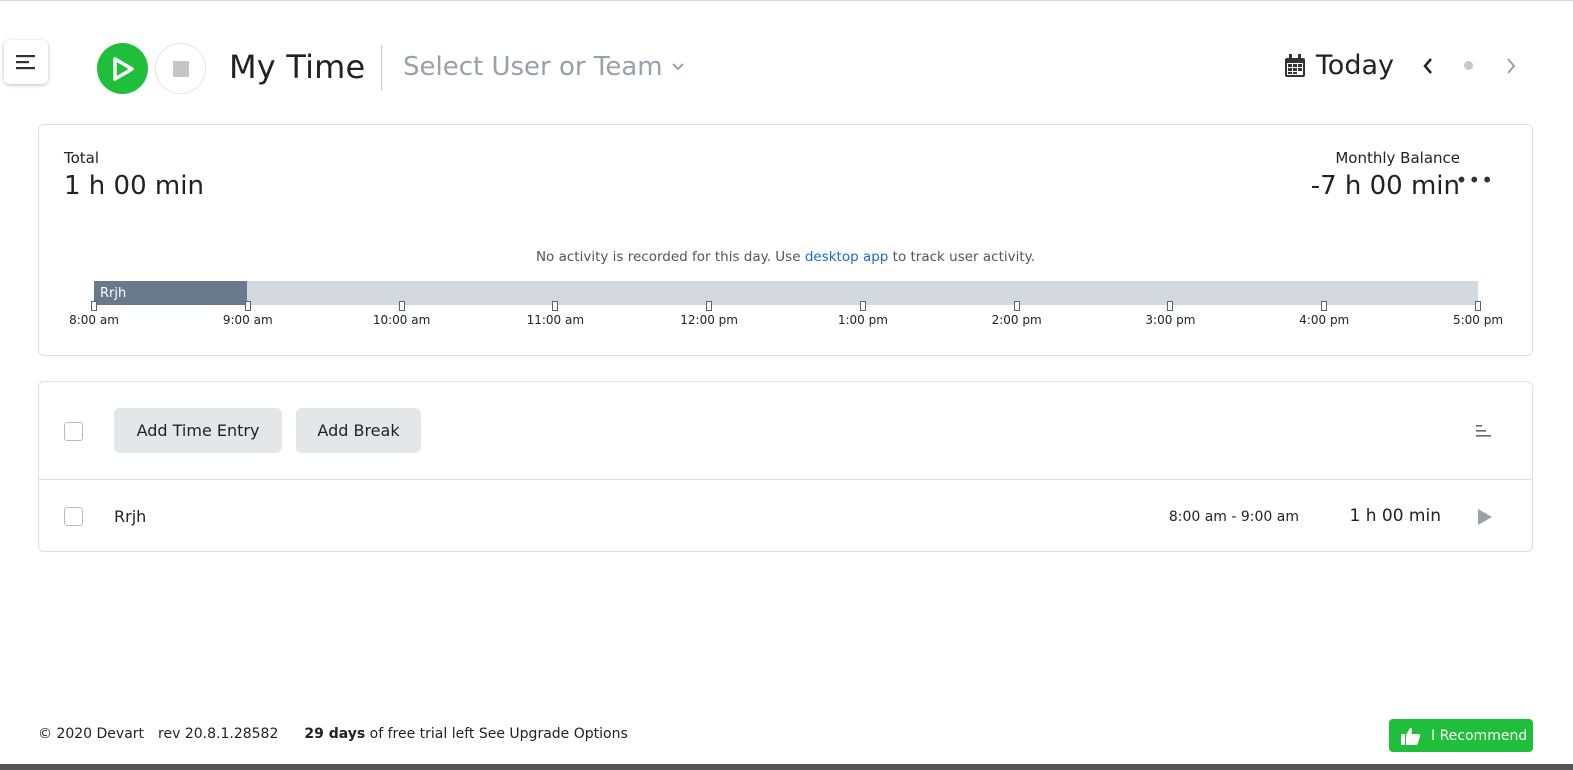 The height and width of the screenshot is (770, 1573). I want to click on more-icon: •••, so click(1475, 180).